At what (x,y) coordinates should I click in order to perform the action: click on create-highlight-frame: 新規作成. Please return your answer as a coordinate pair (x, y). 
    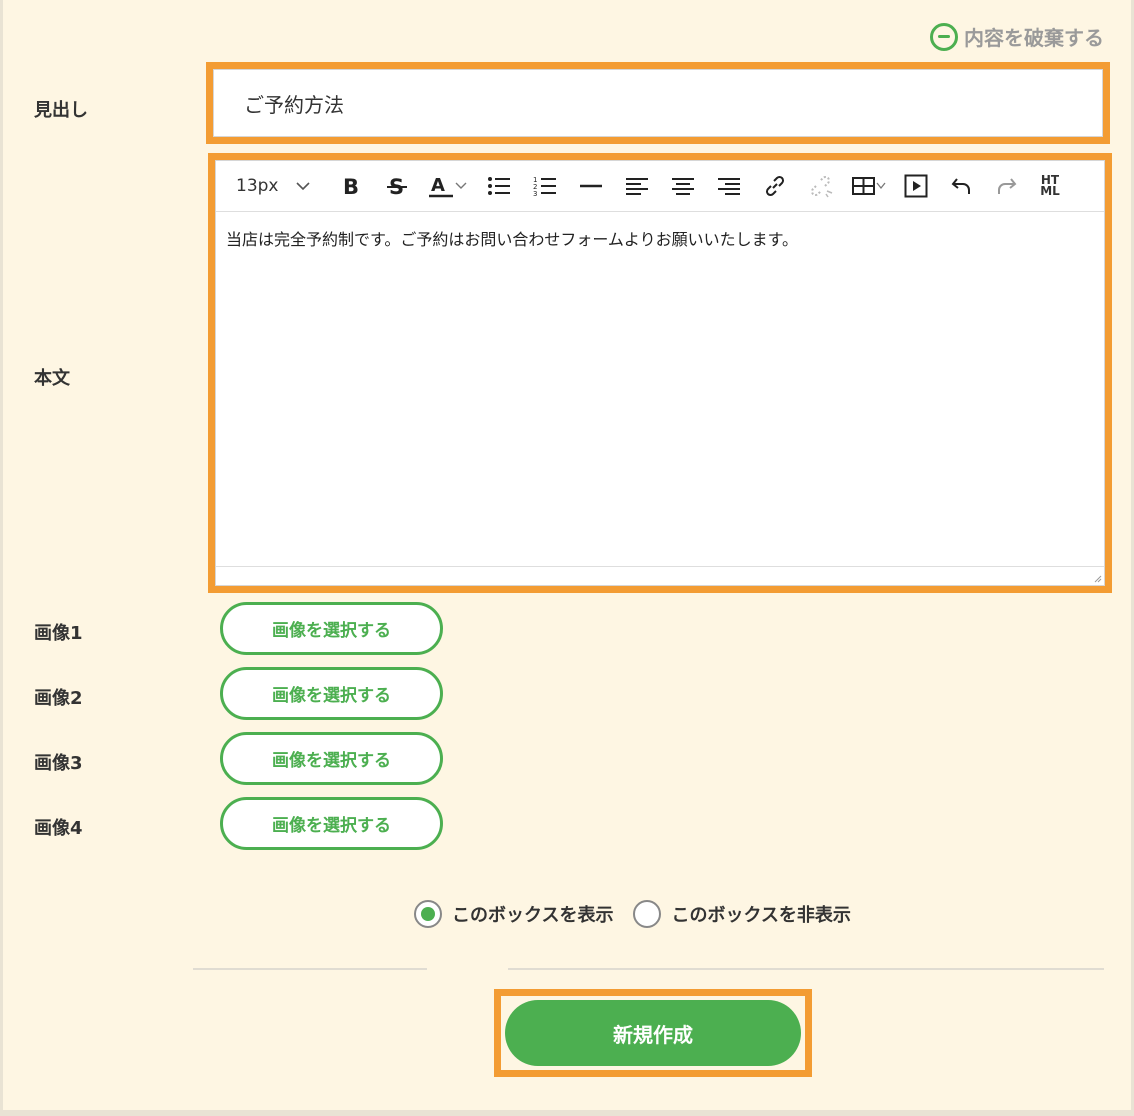
    Looking at the image, I should click on (653, 1033).